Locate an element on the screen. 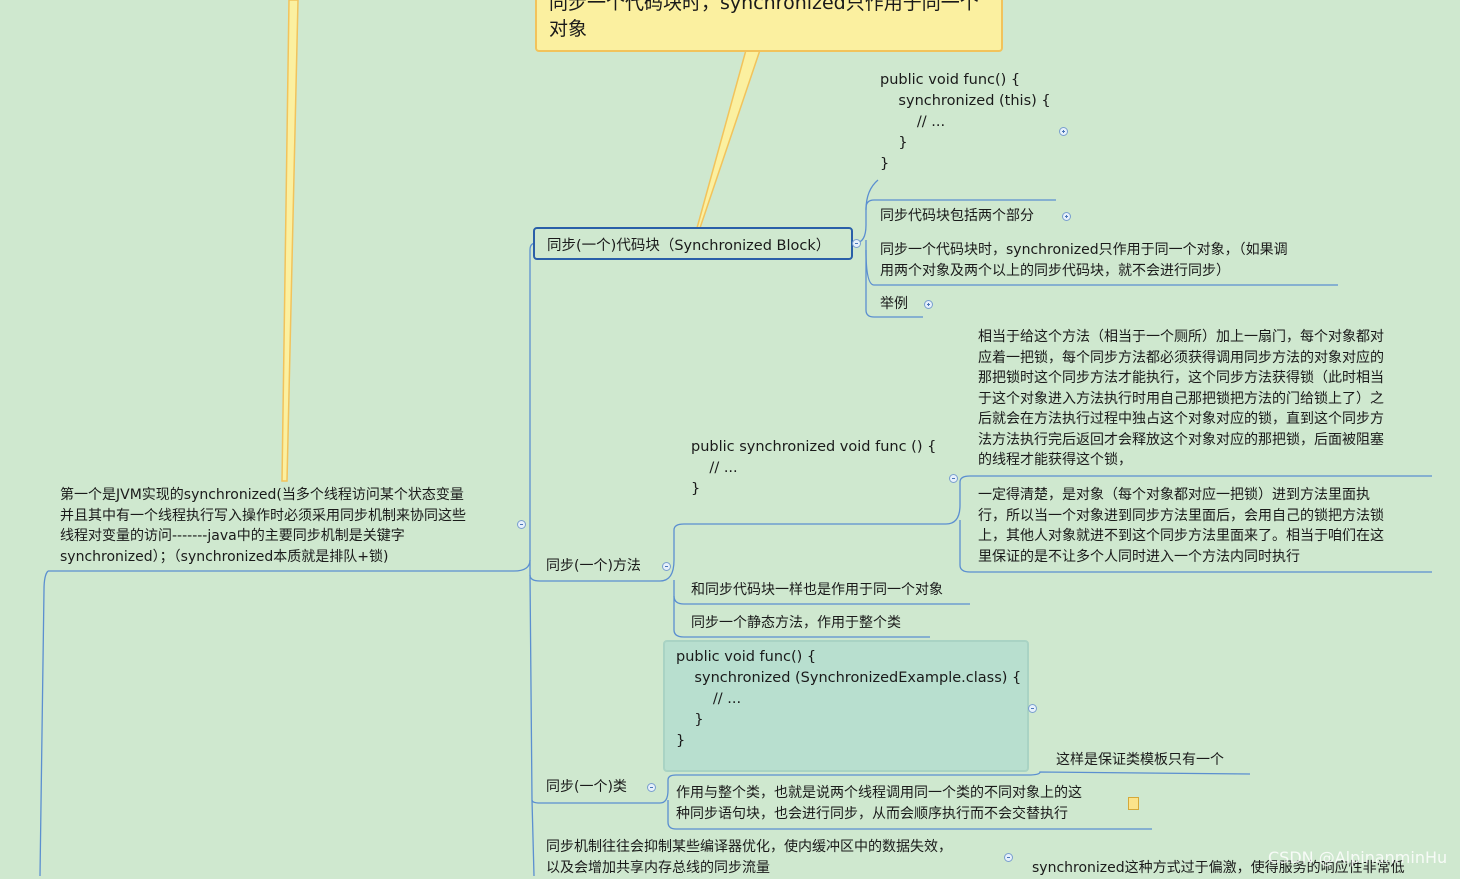  root-line: 线程对变量的访问-------java中的主要同步机制是关键字 is located at coordinates (232, 536).